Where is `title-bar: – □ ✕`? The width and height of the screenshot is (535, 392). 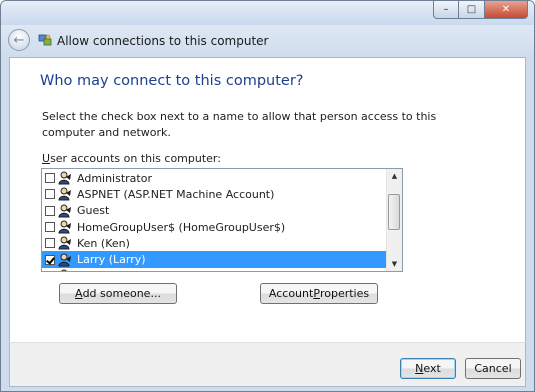
title-bar: – □ ✕ is located at coordinates (267, 13).